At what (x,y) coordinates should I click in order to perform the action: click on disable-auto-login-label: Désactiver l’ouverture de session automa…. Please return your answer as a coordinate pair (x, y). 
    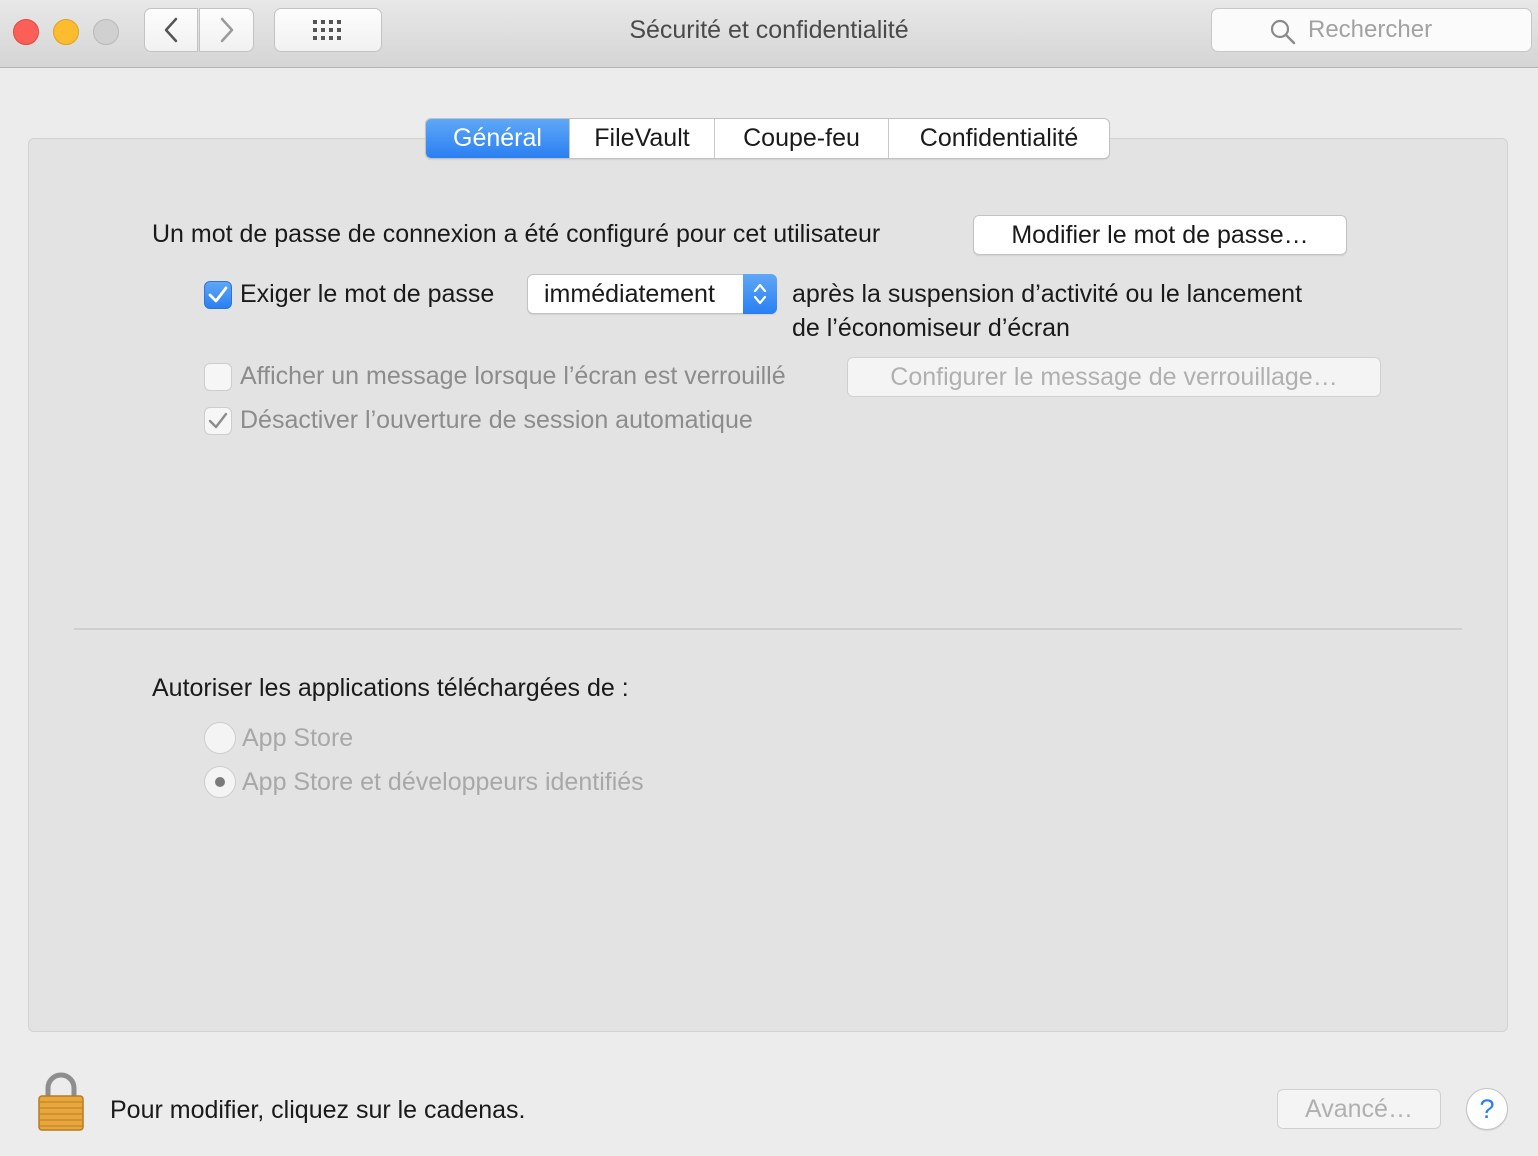
    Looking at the image, I should click on (496, 420).